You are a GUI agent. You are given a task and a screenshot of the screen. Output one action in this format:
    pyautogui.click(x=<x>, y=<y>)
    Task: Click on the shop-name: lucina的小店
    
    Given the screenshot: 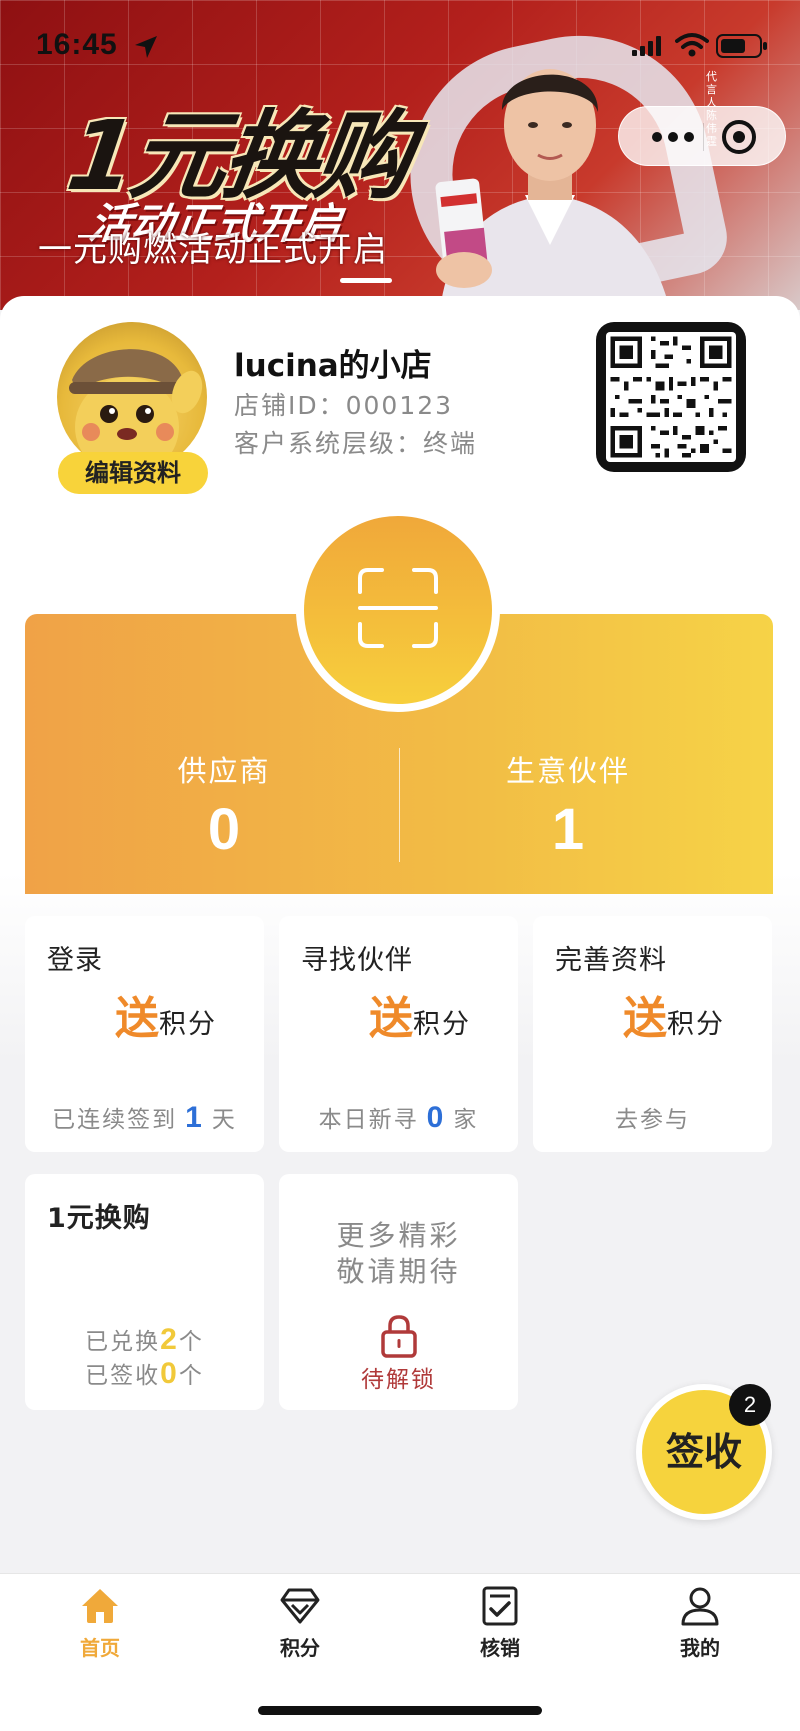 What is the action you would take?
    pyautogui.click(x=333, y=366)
    